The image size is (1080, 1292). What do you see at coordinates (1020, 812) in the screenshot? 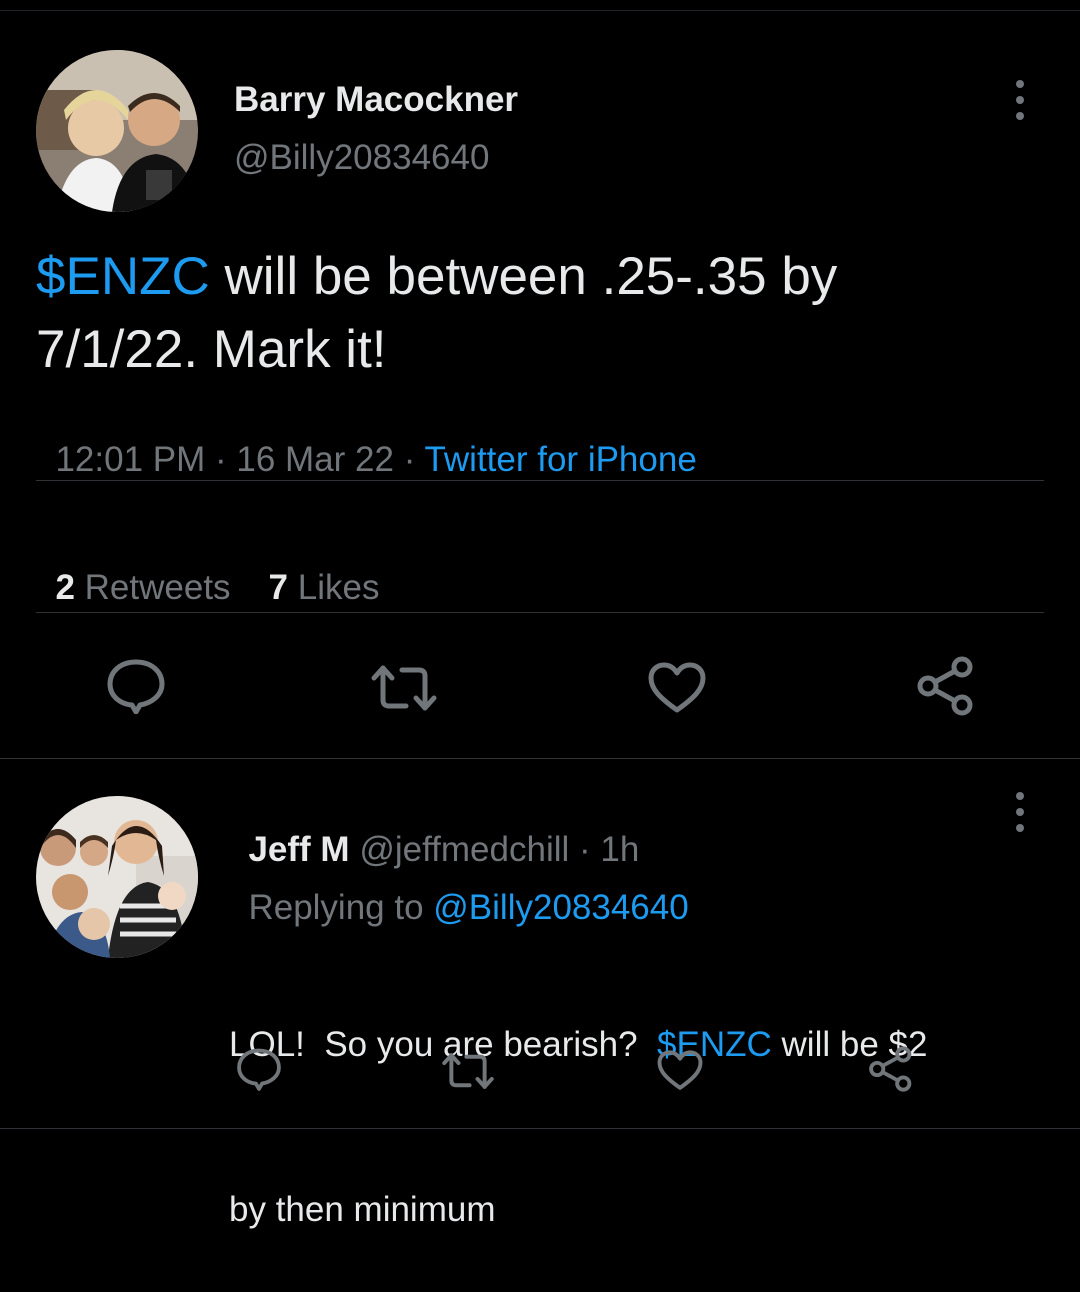
I see `reply-more-icon` at bounding box center [1020, 812].